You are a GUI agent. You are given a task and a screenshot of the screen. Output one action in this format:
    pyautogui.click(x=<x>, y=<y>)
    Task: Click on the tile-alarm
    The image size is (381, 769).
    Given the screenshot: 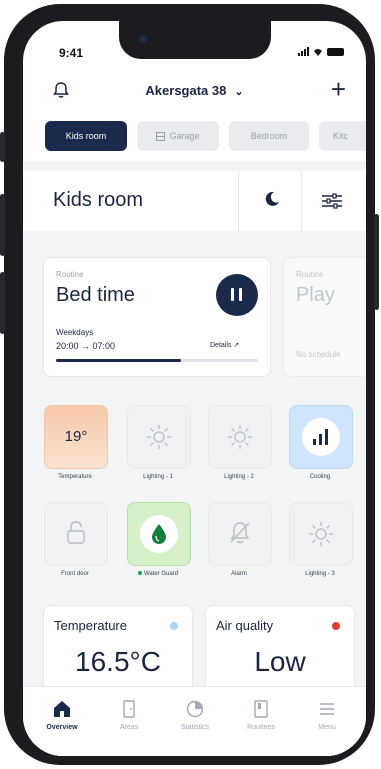 What is the action you would take?
    pyautogui.click(x=240, y=534)
    